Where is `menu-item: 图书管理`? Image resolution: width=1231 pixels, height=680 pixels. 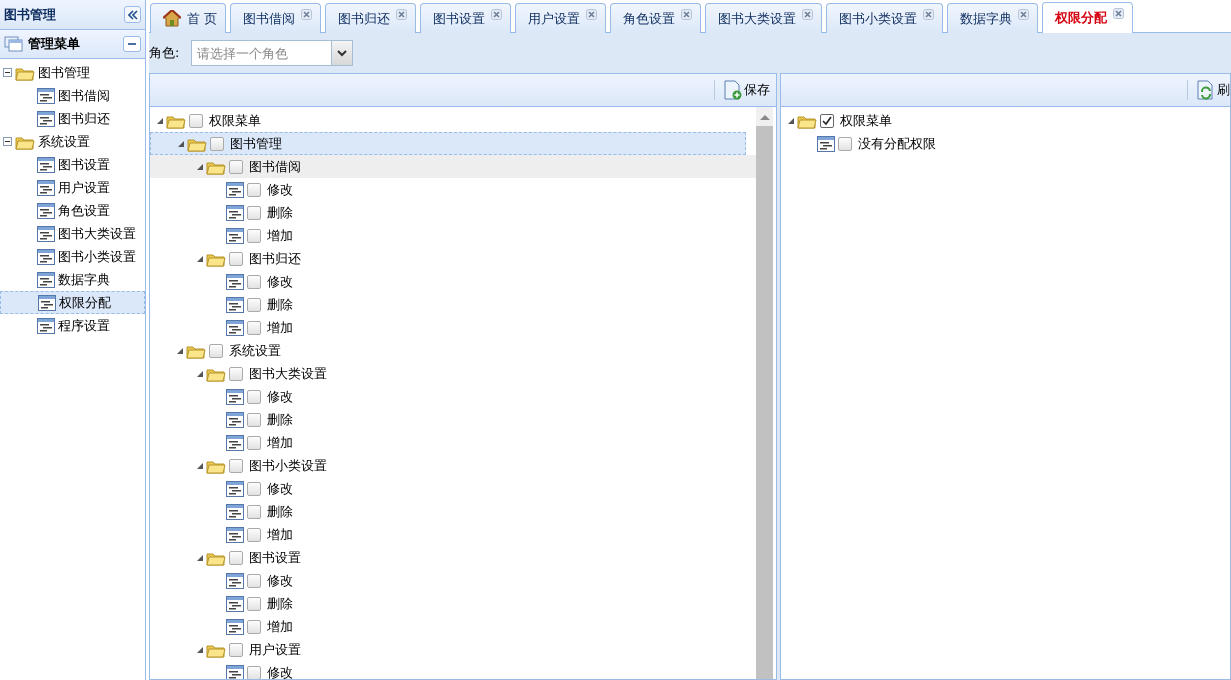 menu-item: 图书管理 is located at coordinates (72, 72).